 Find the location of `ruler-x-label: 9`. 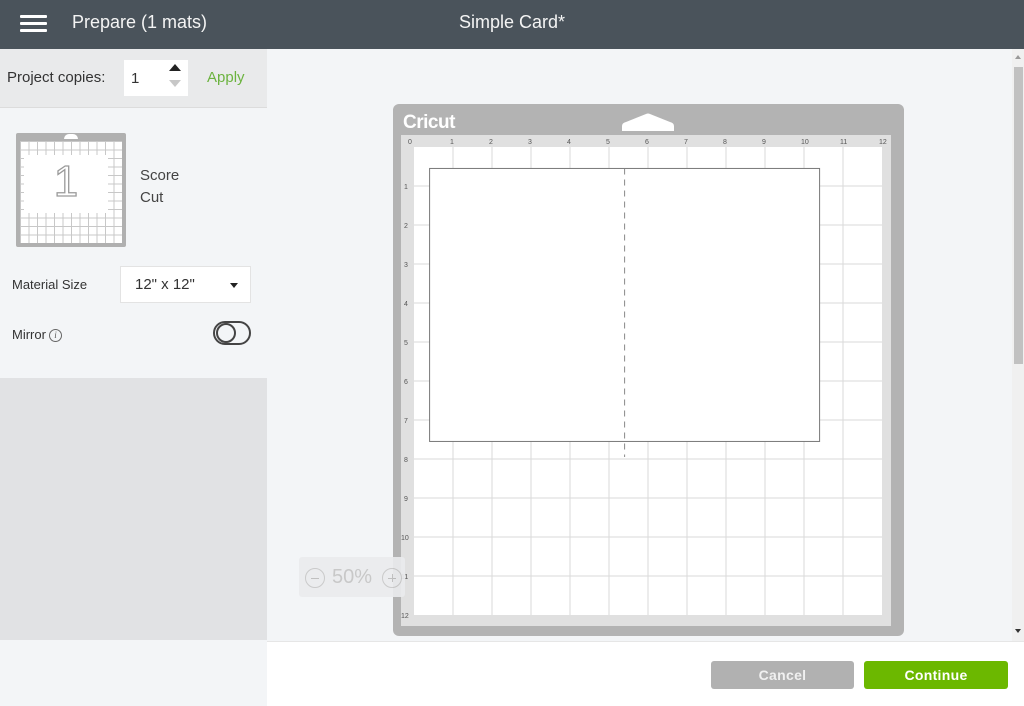

ruler-x-label: 9 is located at coordinates (764, 142).